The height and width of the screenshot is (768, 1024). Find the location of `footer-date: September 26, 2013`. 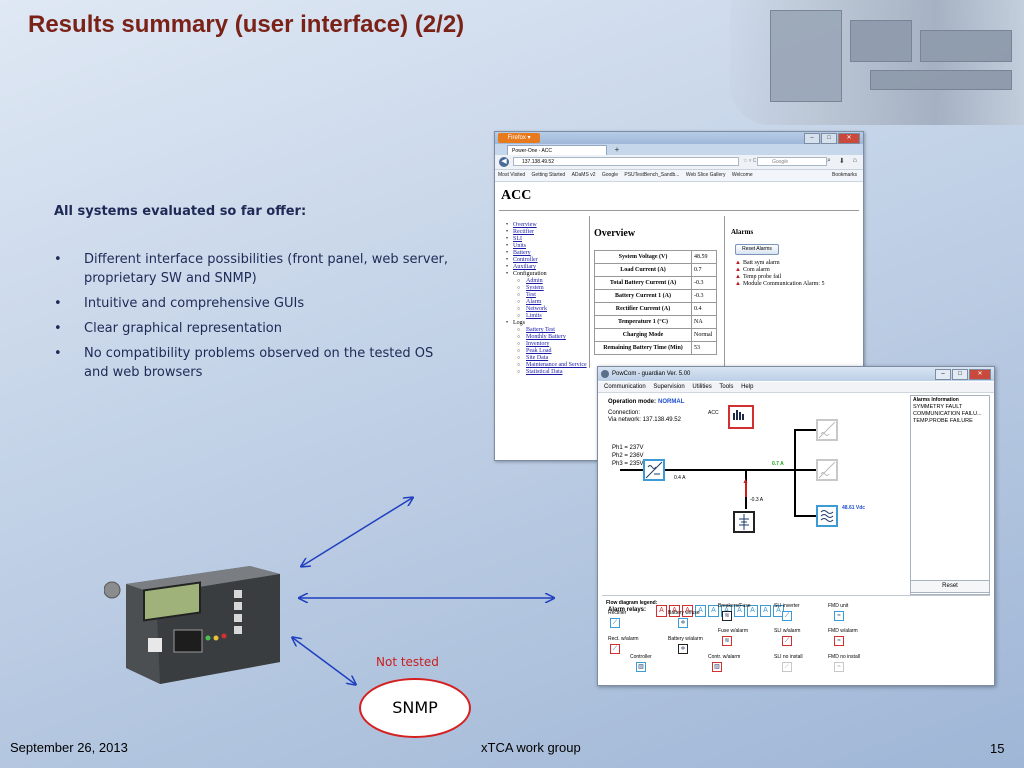

footer-date: September 26, 2013 is located at coordinates (69, 747).